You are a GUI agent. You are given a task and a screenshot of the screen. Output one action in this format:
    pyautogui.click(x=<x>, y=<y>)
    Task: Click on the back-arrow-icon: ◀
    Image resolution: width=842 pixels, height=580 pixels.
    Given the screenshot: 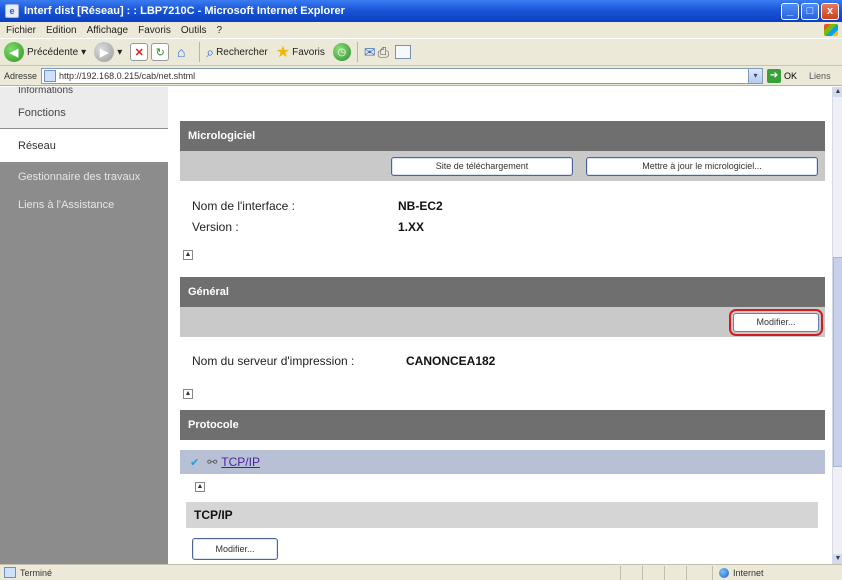 What is the action you would take?
    pyautogui.click(x=14, y=52)
    